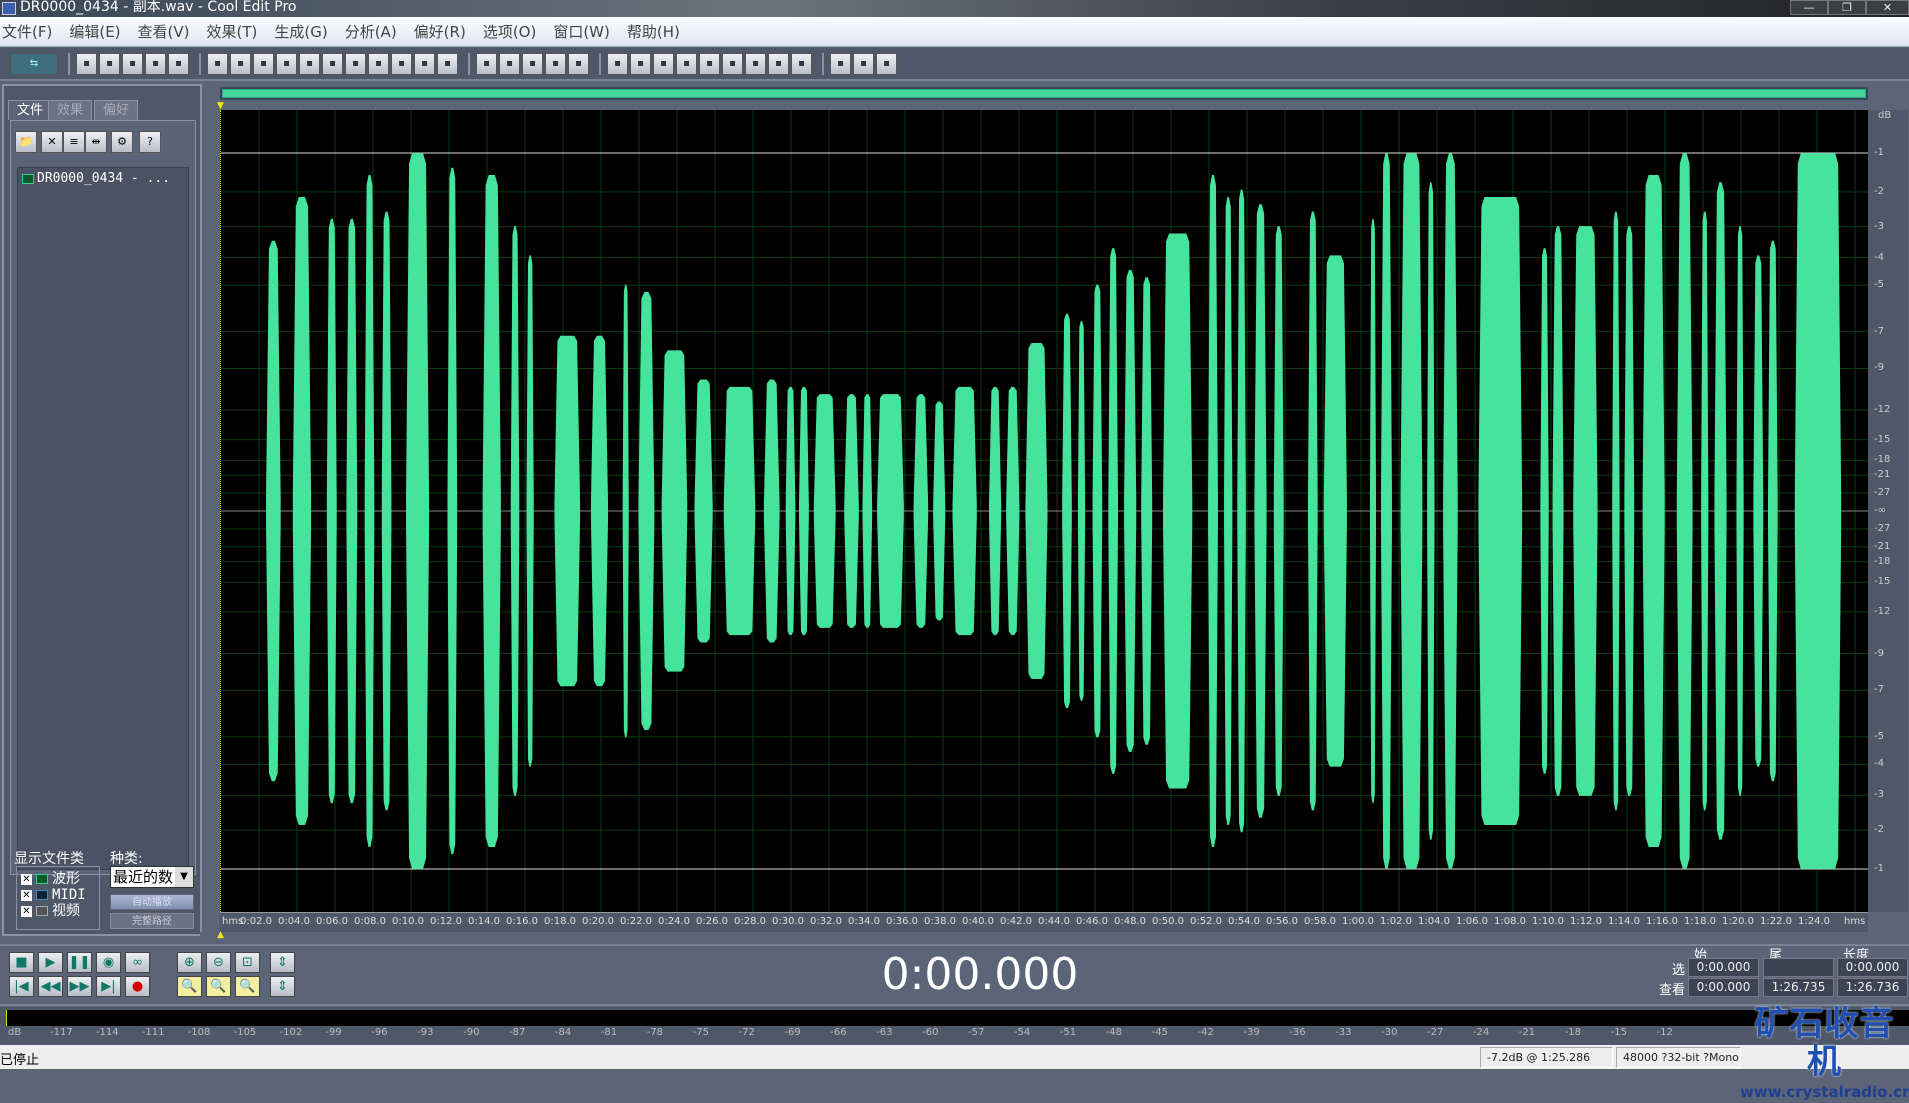 This screenshot has height=1103, width=1909. Describe the element at coordinates (801, 63) in the screenshot. I see `blank-button: ▪` at that location.